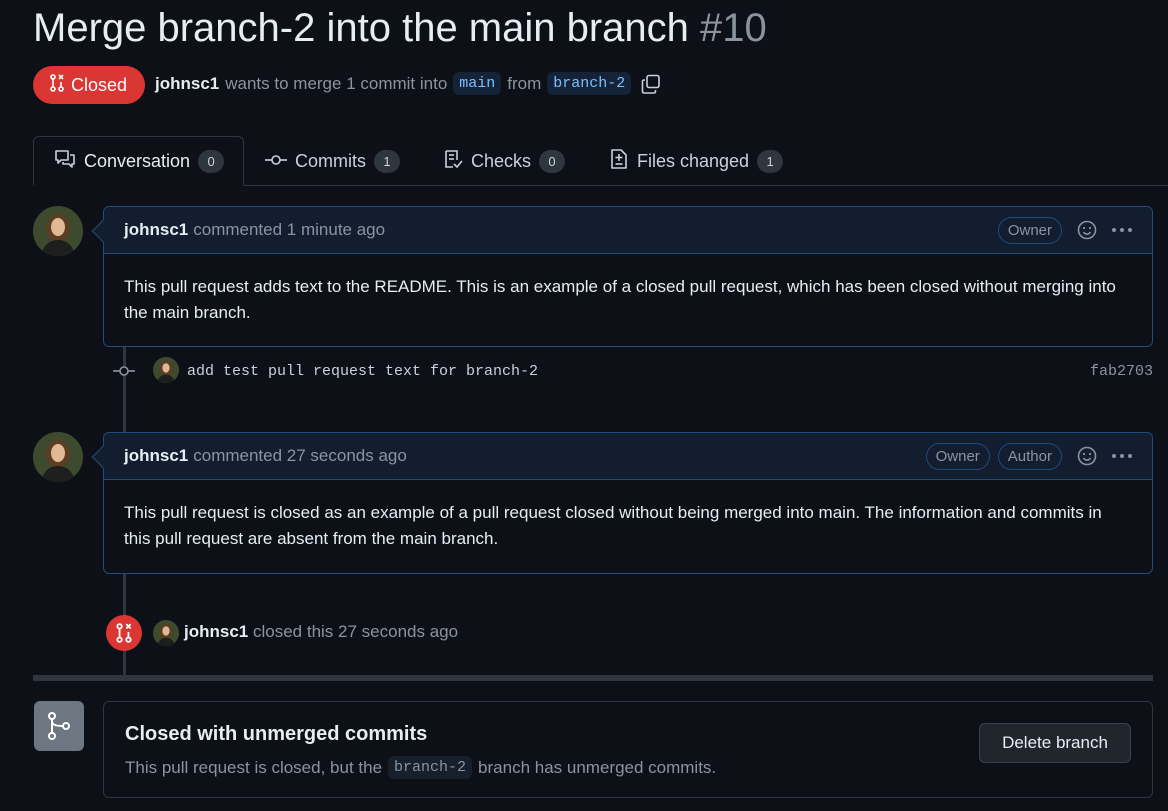 The image size is (1168, 811). I want to click on tab-label: Files changed, so click(693, 160).